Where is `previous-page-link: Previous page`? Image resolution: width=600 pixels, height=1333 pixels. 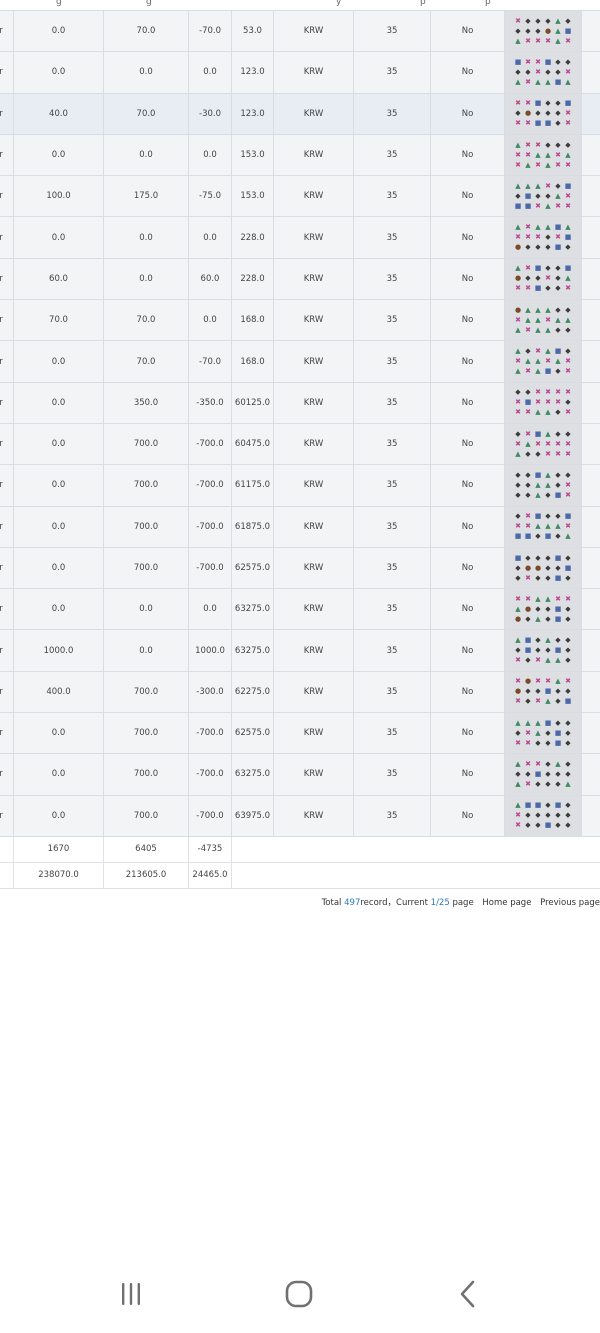 previous-page-link: Previous page is located at coordinates (570, 903).